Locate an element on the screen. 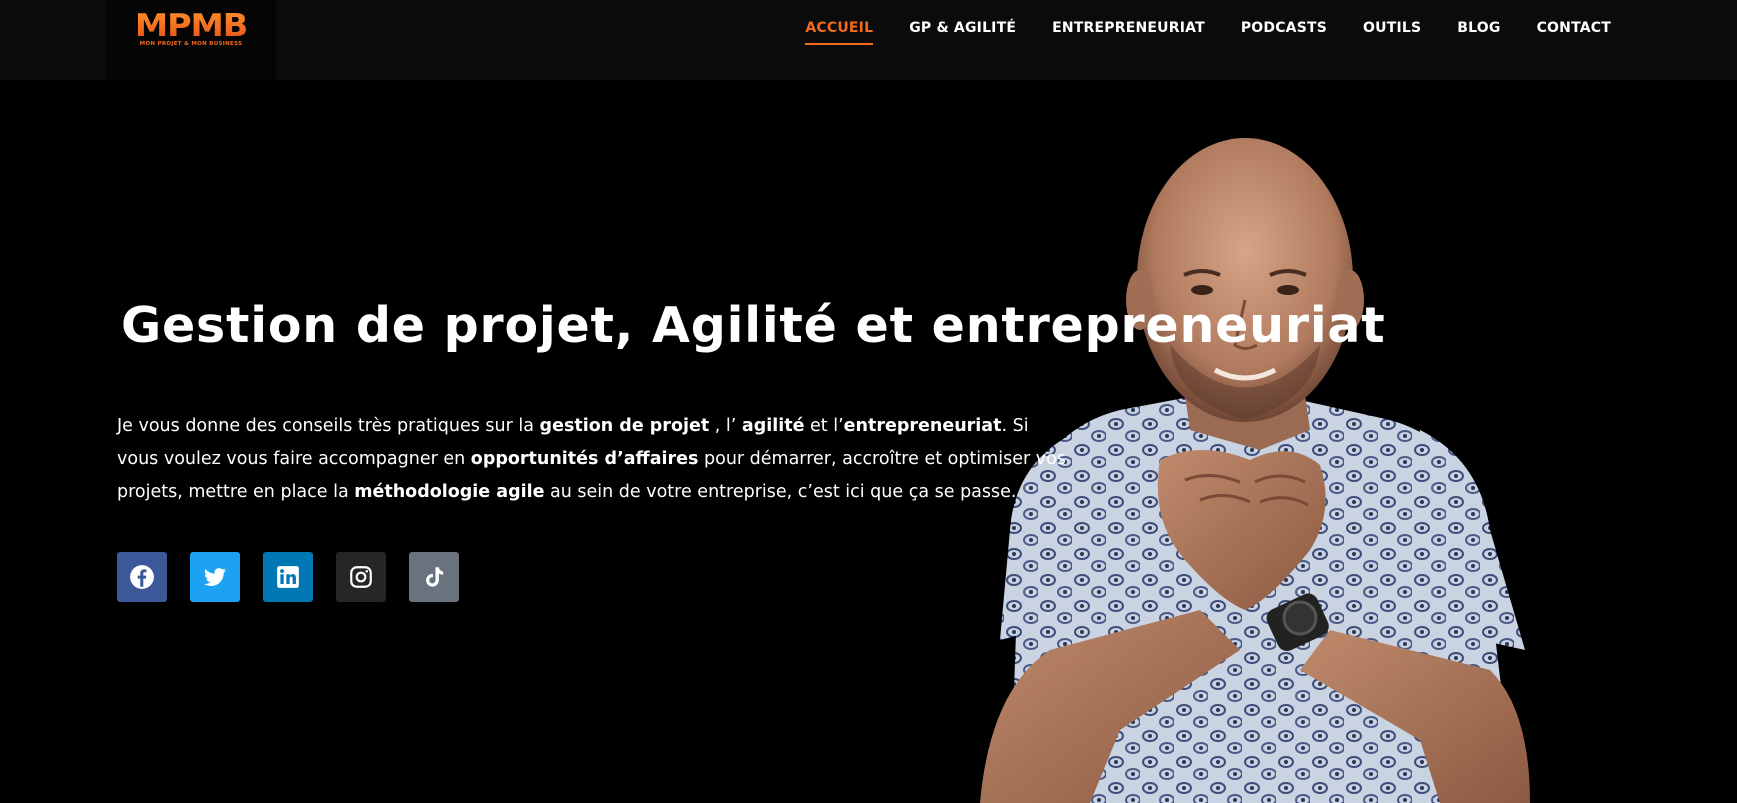 The width and height of the screenshot is (1737, 803). twitter-icon is located at coordinates (215, 577).